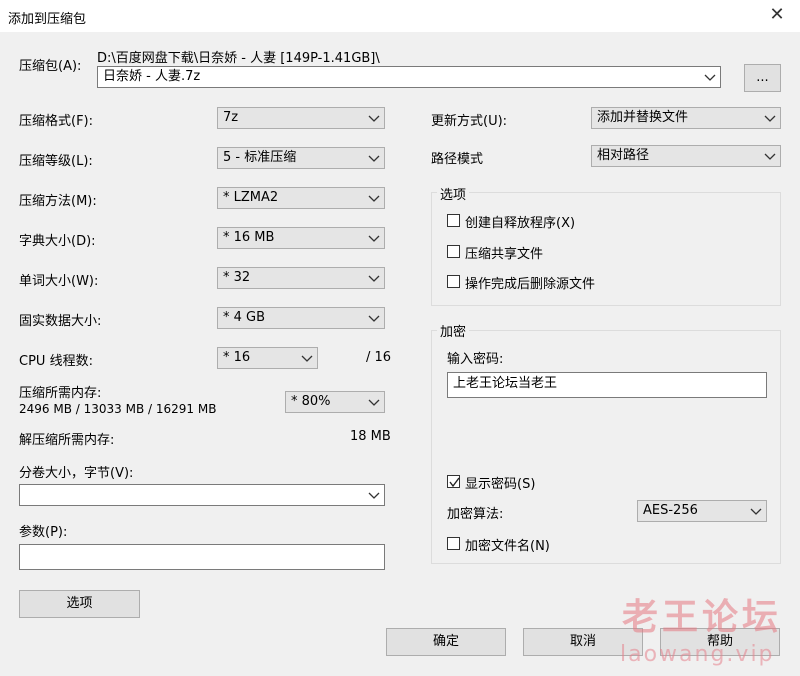 This screenshot has width=800, height=676. I want to click on format-label: 压缩格式(F):, so click(56, 121).